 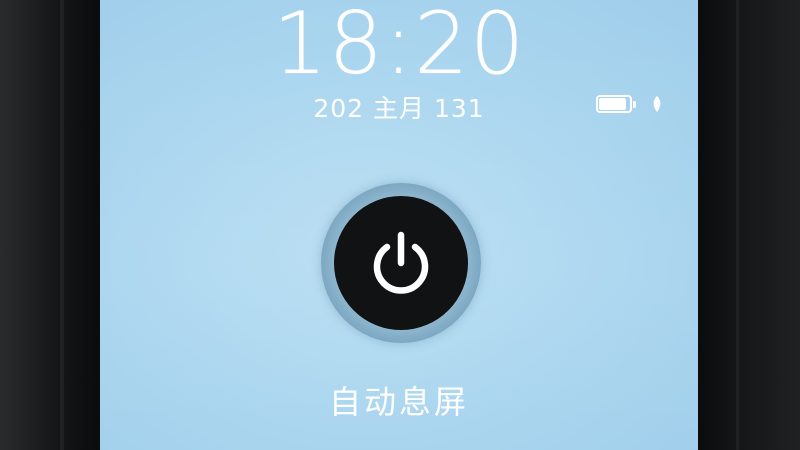 What do you see at coordinates (657, 104) in the screenshot?
I see `leaf-icon` at bounding box center [657, 104].